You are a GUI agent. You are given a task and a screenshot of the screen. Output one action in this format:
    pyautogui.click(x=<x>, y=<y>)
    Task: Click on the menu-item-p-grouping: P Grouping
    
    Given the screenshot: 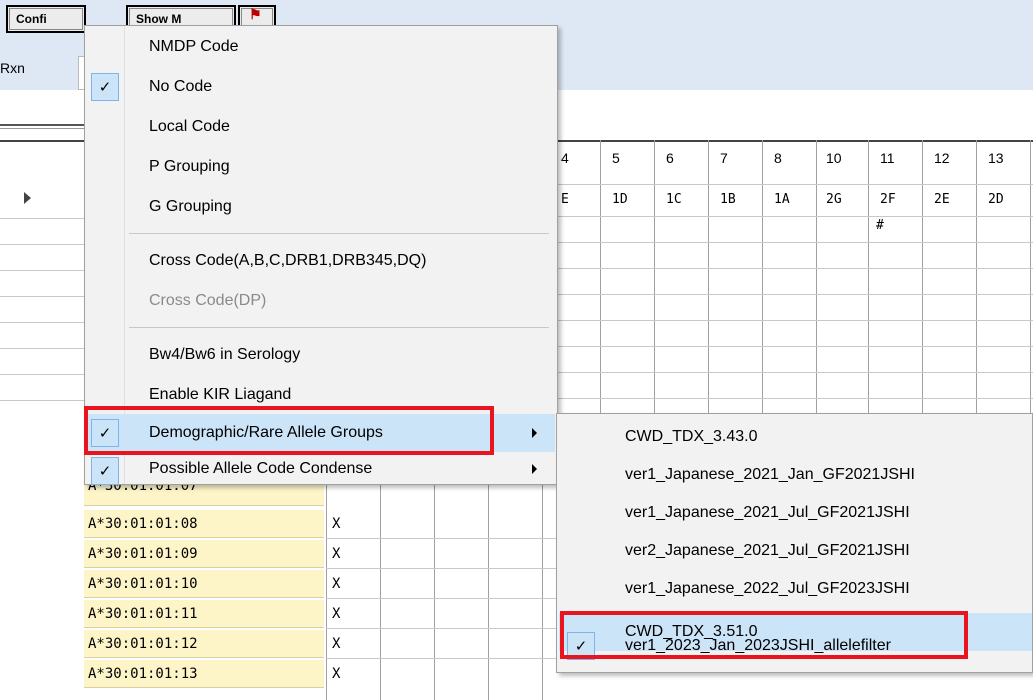 What is the action you would take?
    pyautogui.click(x=321, y=167)
    